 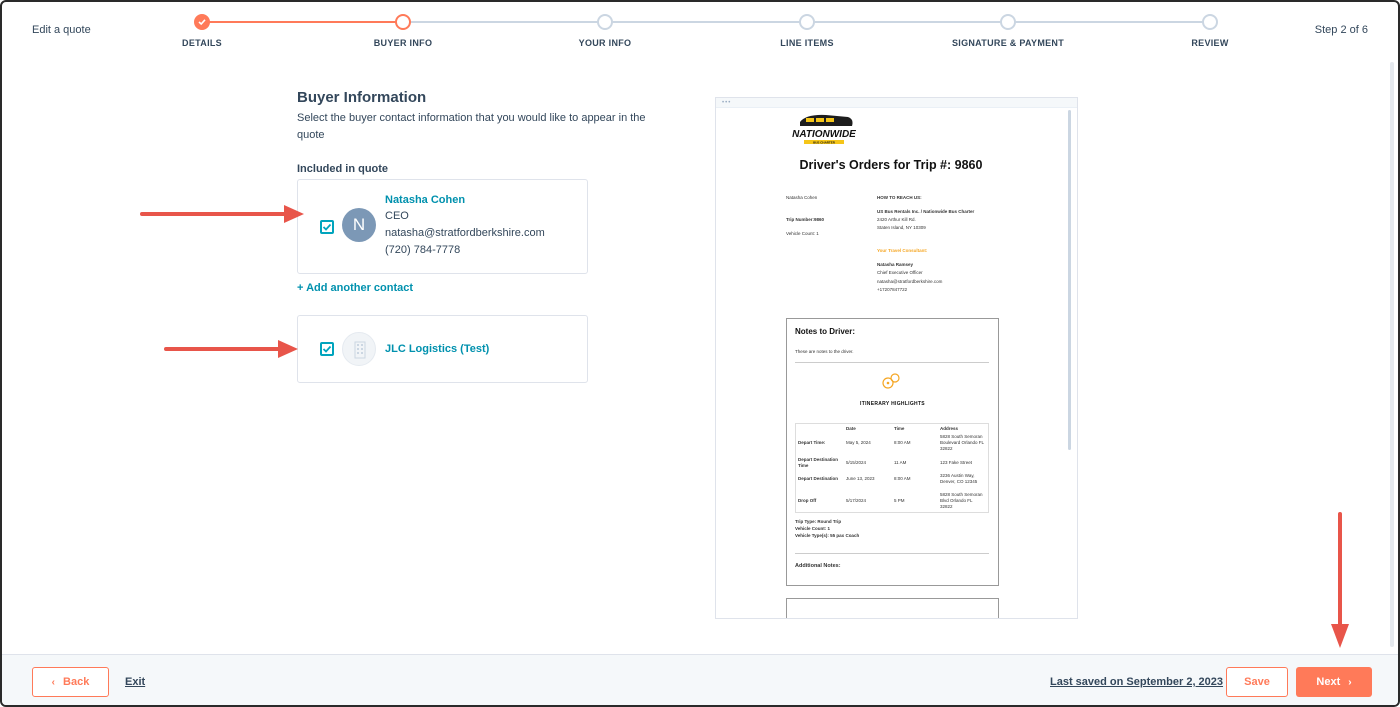 I want to click on annotation-arrow-next, so click(x=1340, y=580).